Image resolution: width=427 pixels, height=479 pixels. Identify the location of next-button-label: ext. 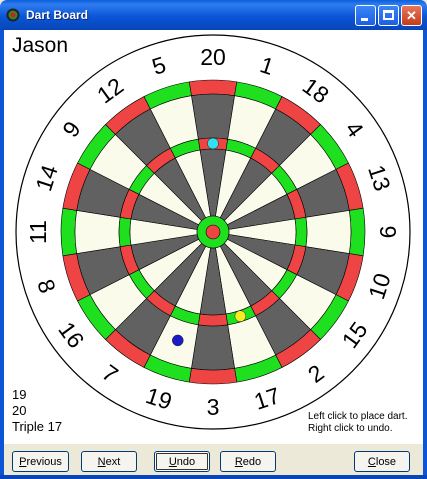
(113, 461).